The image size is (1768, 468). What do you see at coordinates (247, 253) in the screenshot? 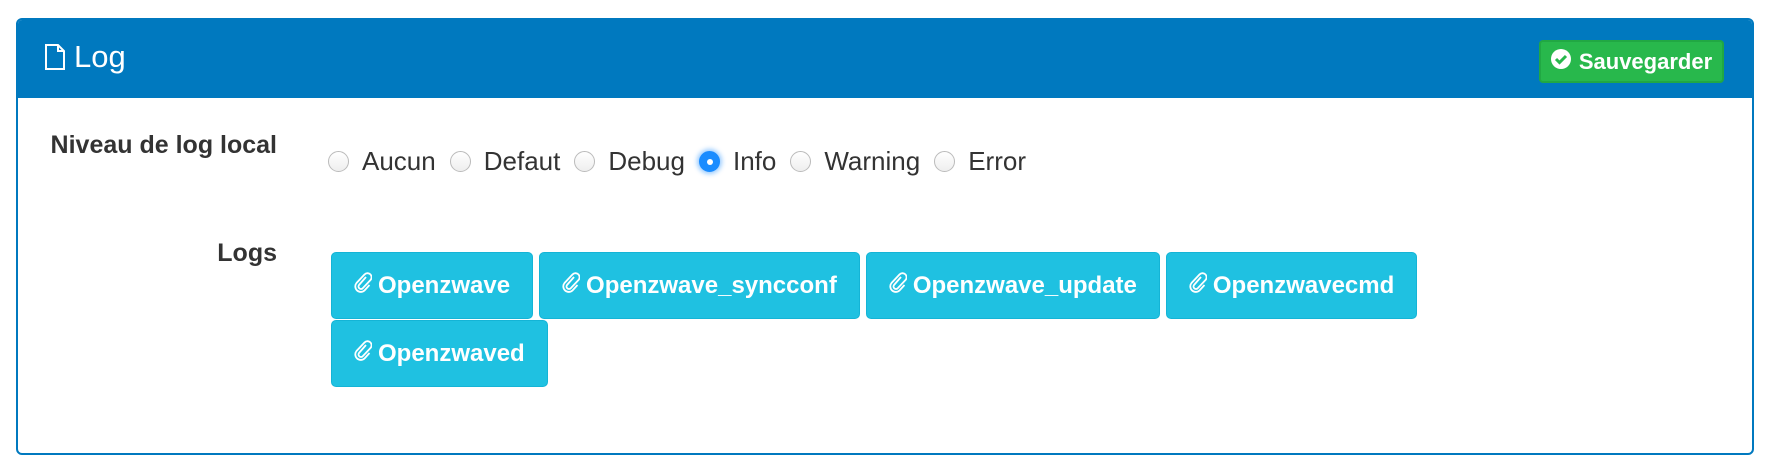
I see `logs-label: Logs` at bounding box center [247, 253].